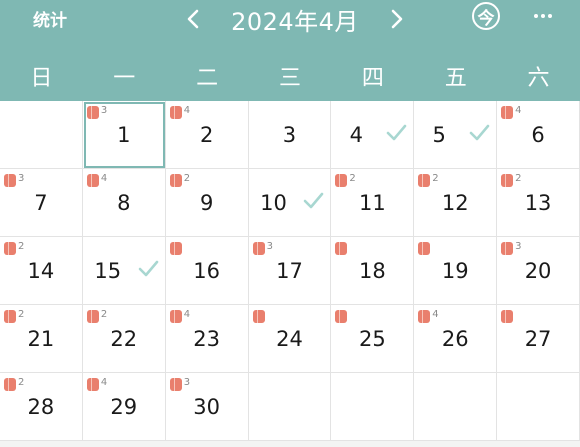 Image resolution: width=580 pixels, height=447 pixels. What do you see at coordinates (207, 135) in the screenshot?
I see `calendar-day-cell: 42` at bounding box center [207, 135].